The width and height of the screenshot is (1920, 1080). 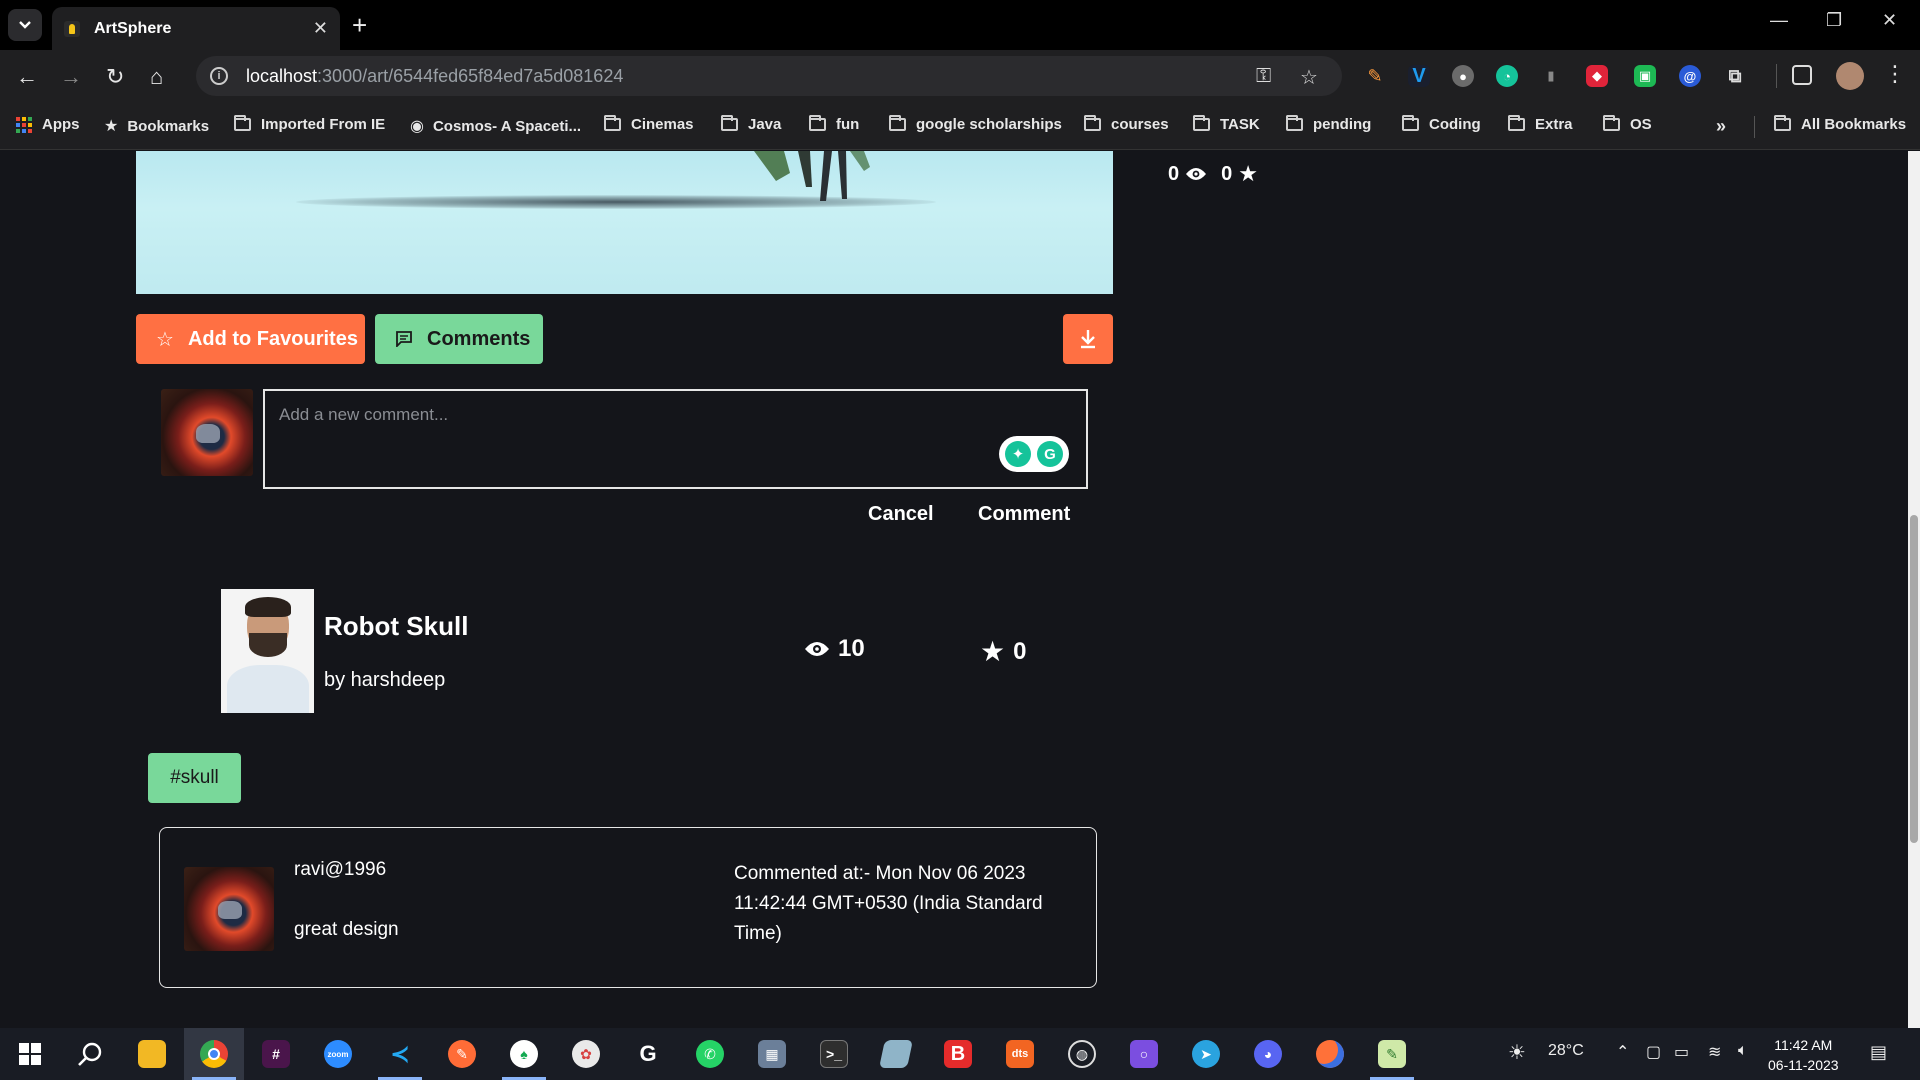 I want to click on bookmark-os: OS, so click(x=1627, y=124).